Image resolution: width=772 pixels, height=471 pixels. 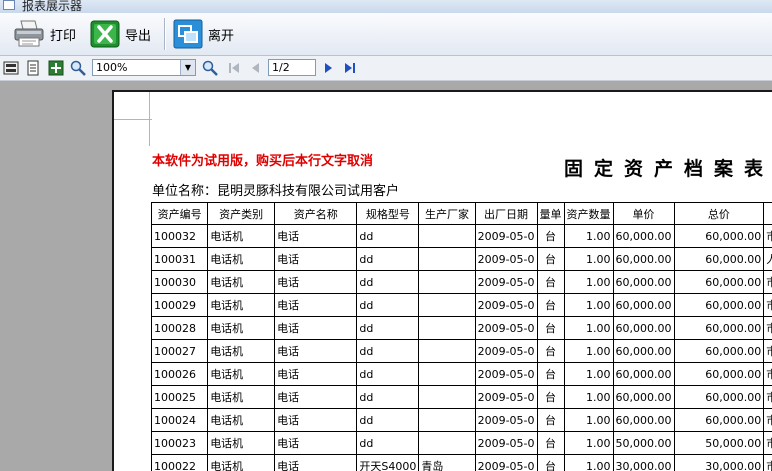 I want to click on export-label: 导出, so click(x=138, y=36).